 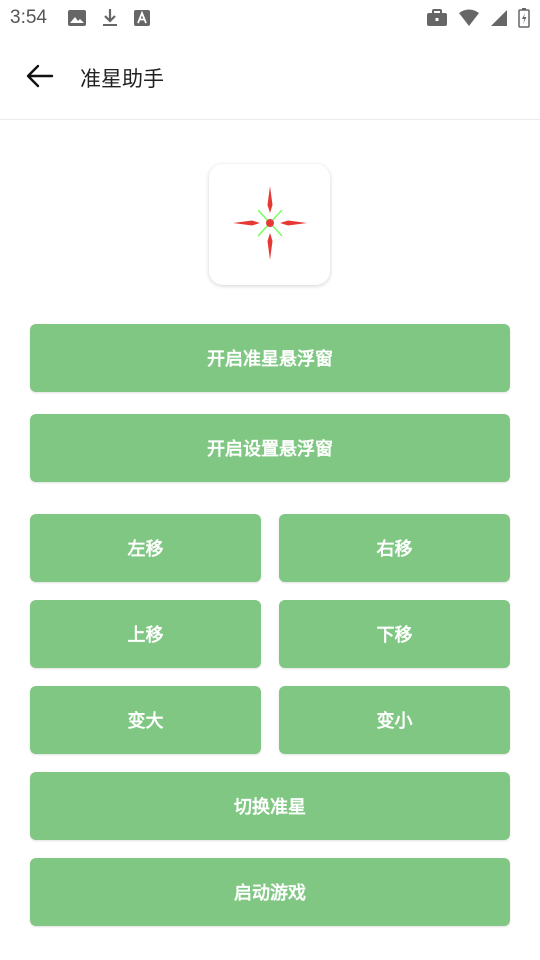 What do you see at coordinates (270, 18) in the screenshot?
I see `status-bar: 3:54` at bounding box center [270, 18].